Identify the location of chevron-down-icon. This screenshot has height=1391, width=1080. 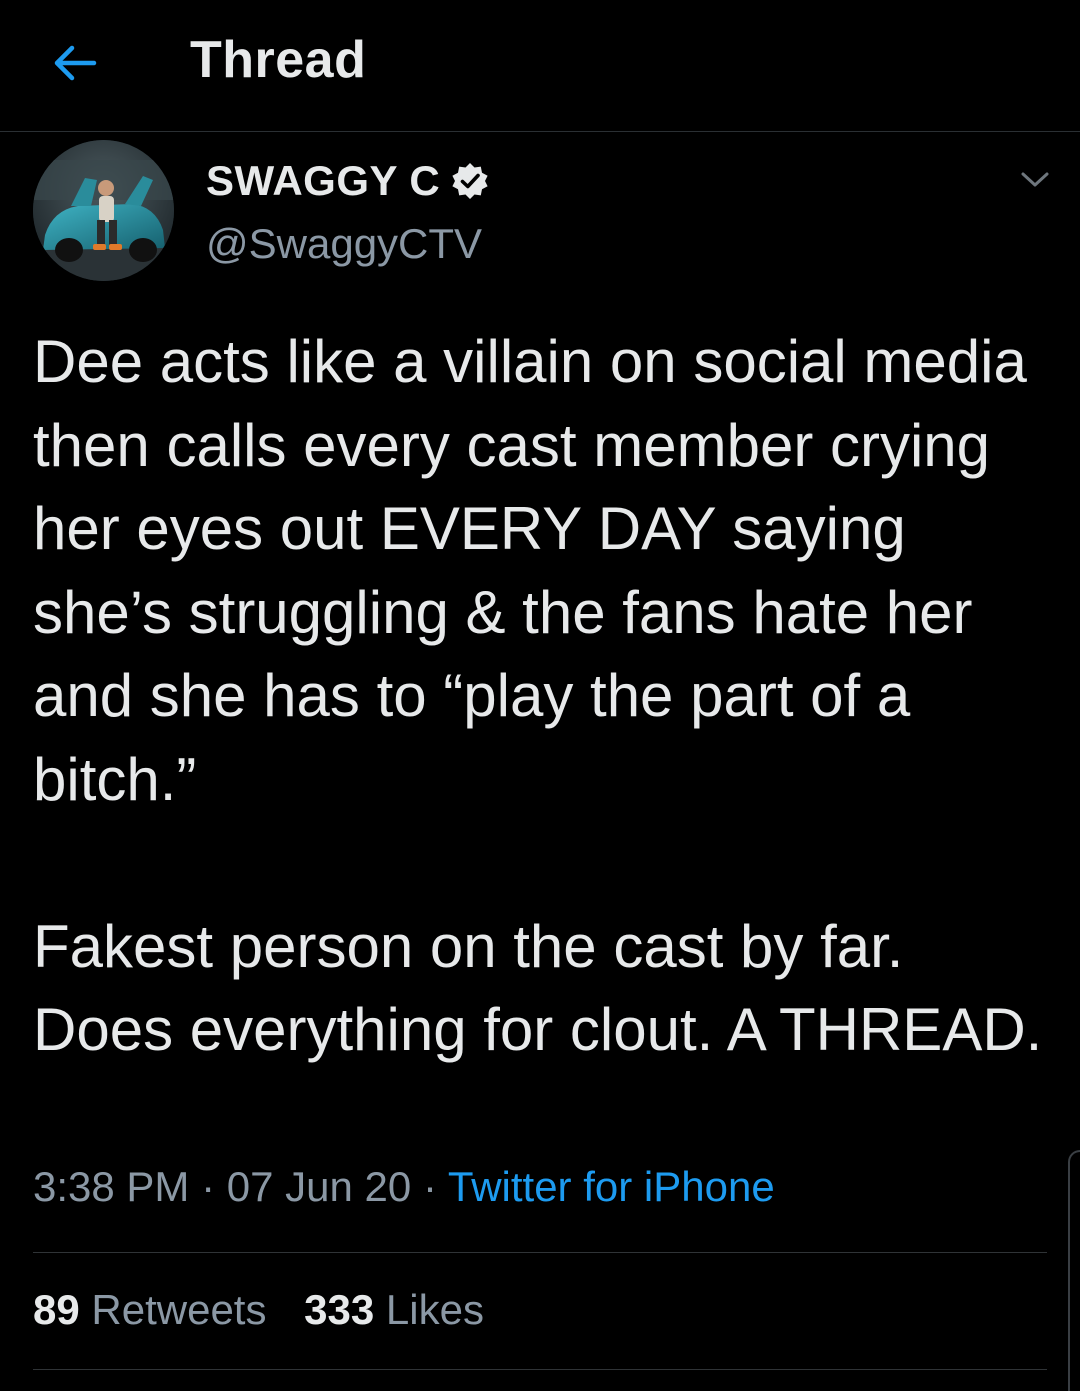
(1035, 179).